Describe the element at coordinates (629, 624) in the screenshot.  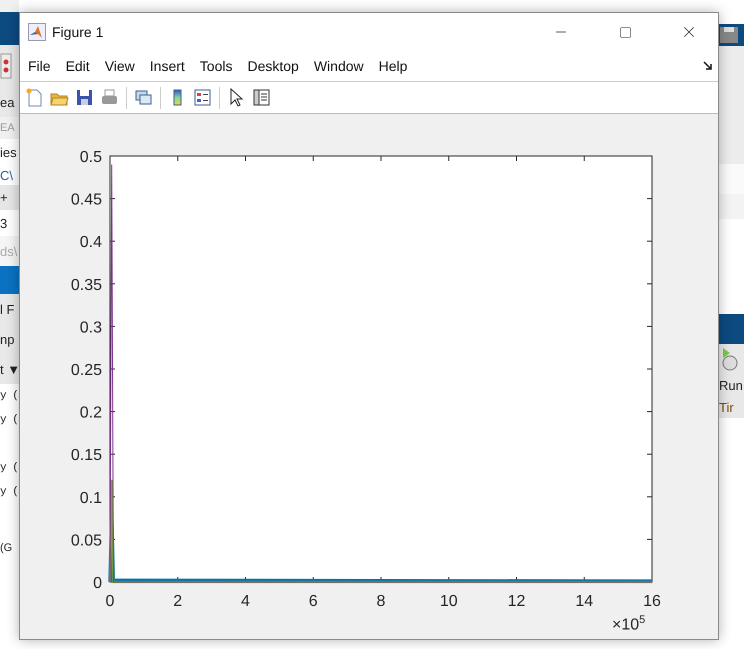
I see `axis-exponent-label: ×10$^{5}$` at that location.